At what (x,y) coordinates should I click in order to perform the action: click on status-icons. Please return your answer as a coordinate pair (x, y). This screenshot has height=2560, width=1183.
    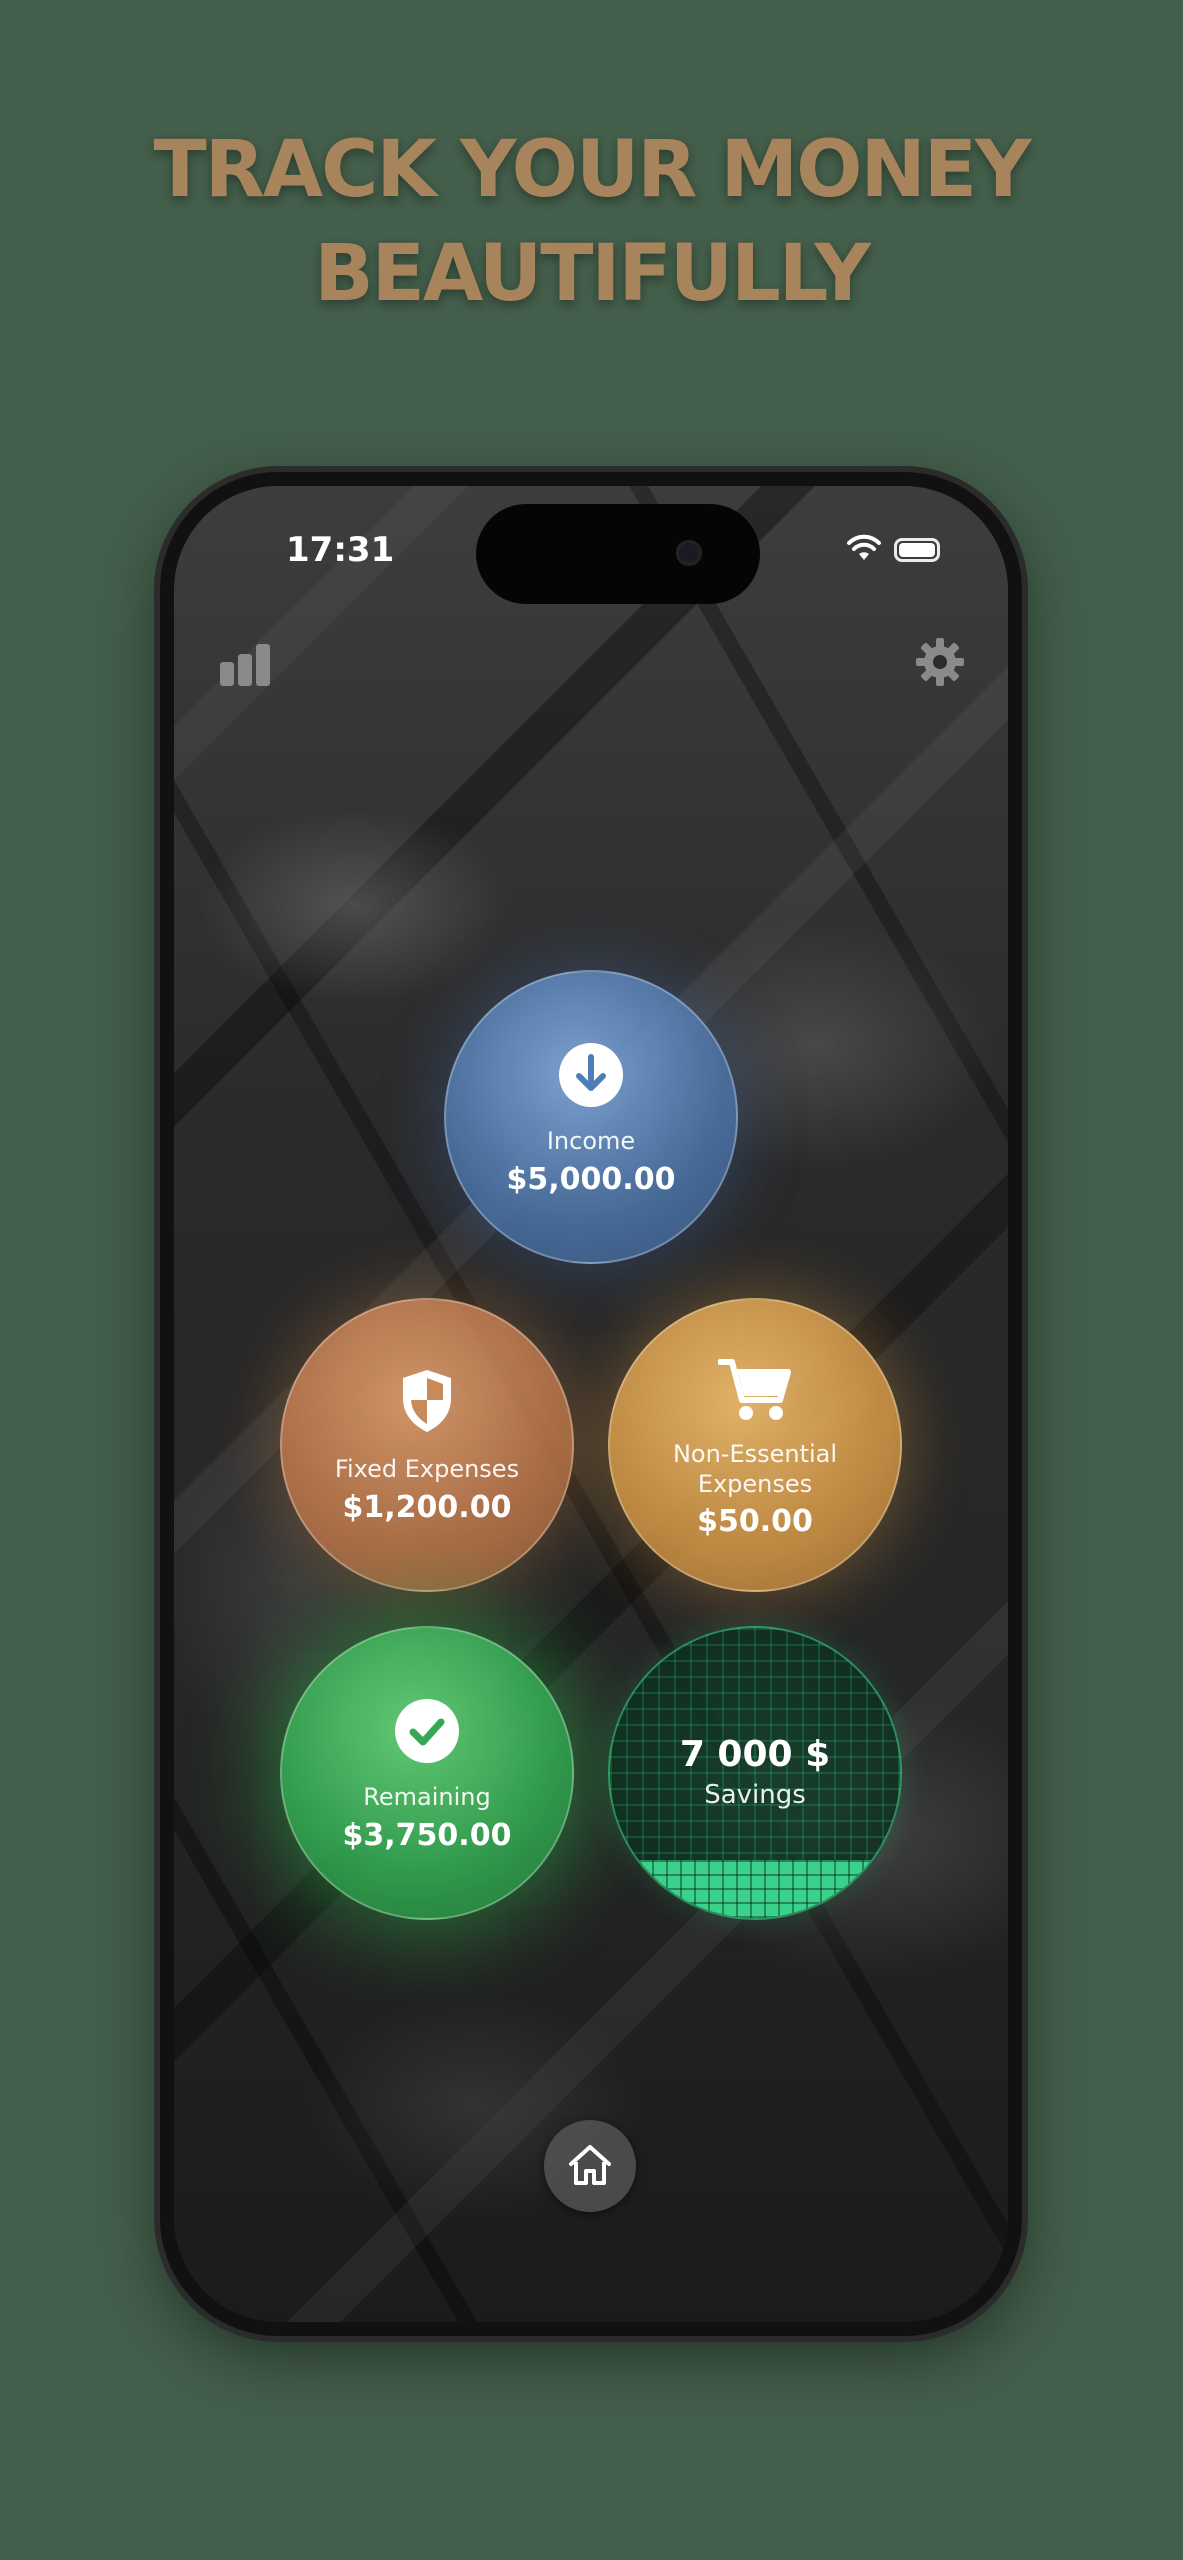
    Looking at the image, I should click on (868, 551).